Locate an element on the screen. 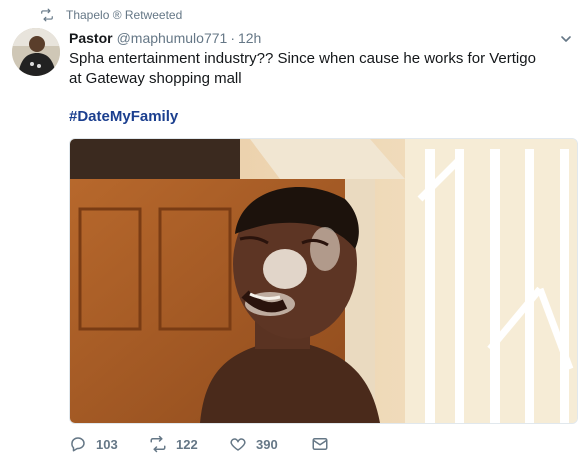 Image resolution: width=584 pixels, height=461 pixels. tweet-header: Pastor @maphumulo771 · 12h is located at coordinates (165, 38).